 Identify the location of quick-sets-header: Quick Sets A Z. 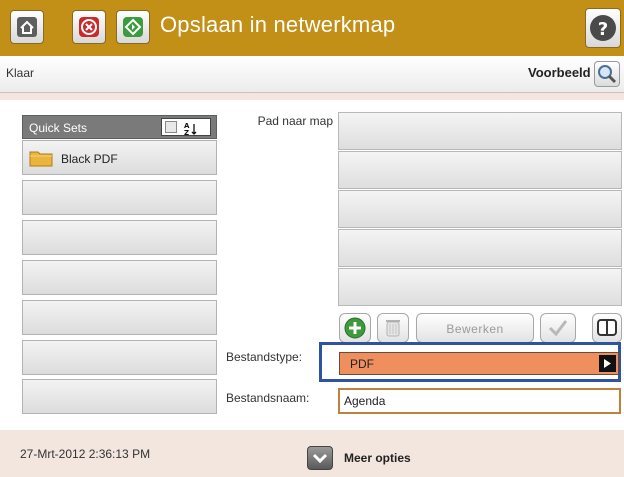
(119, 127).